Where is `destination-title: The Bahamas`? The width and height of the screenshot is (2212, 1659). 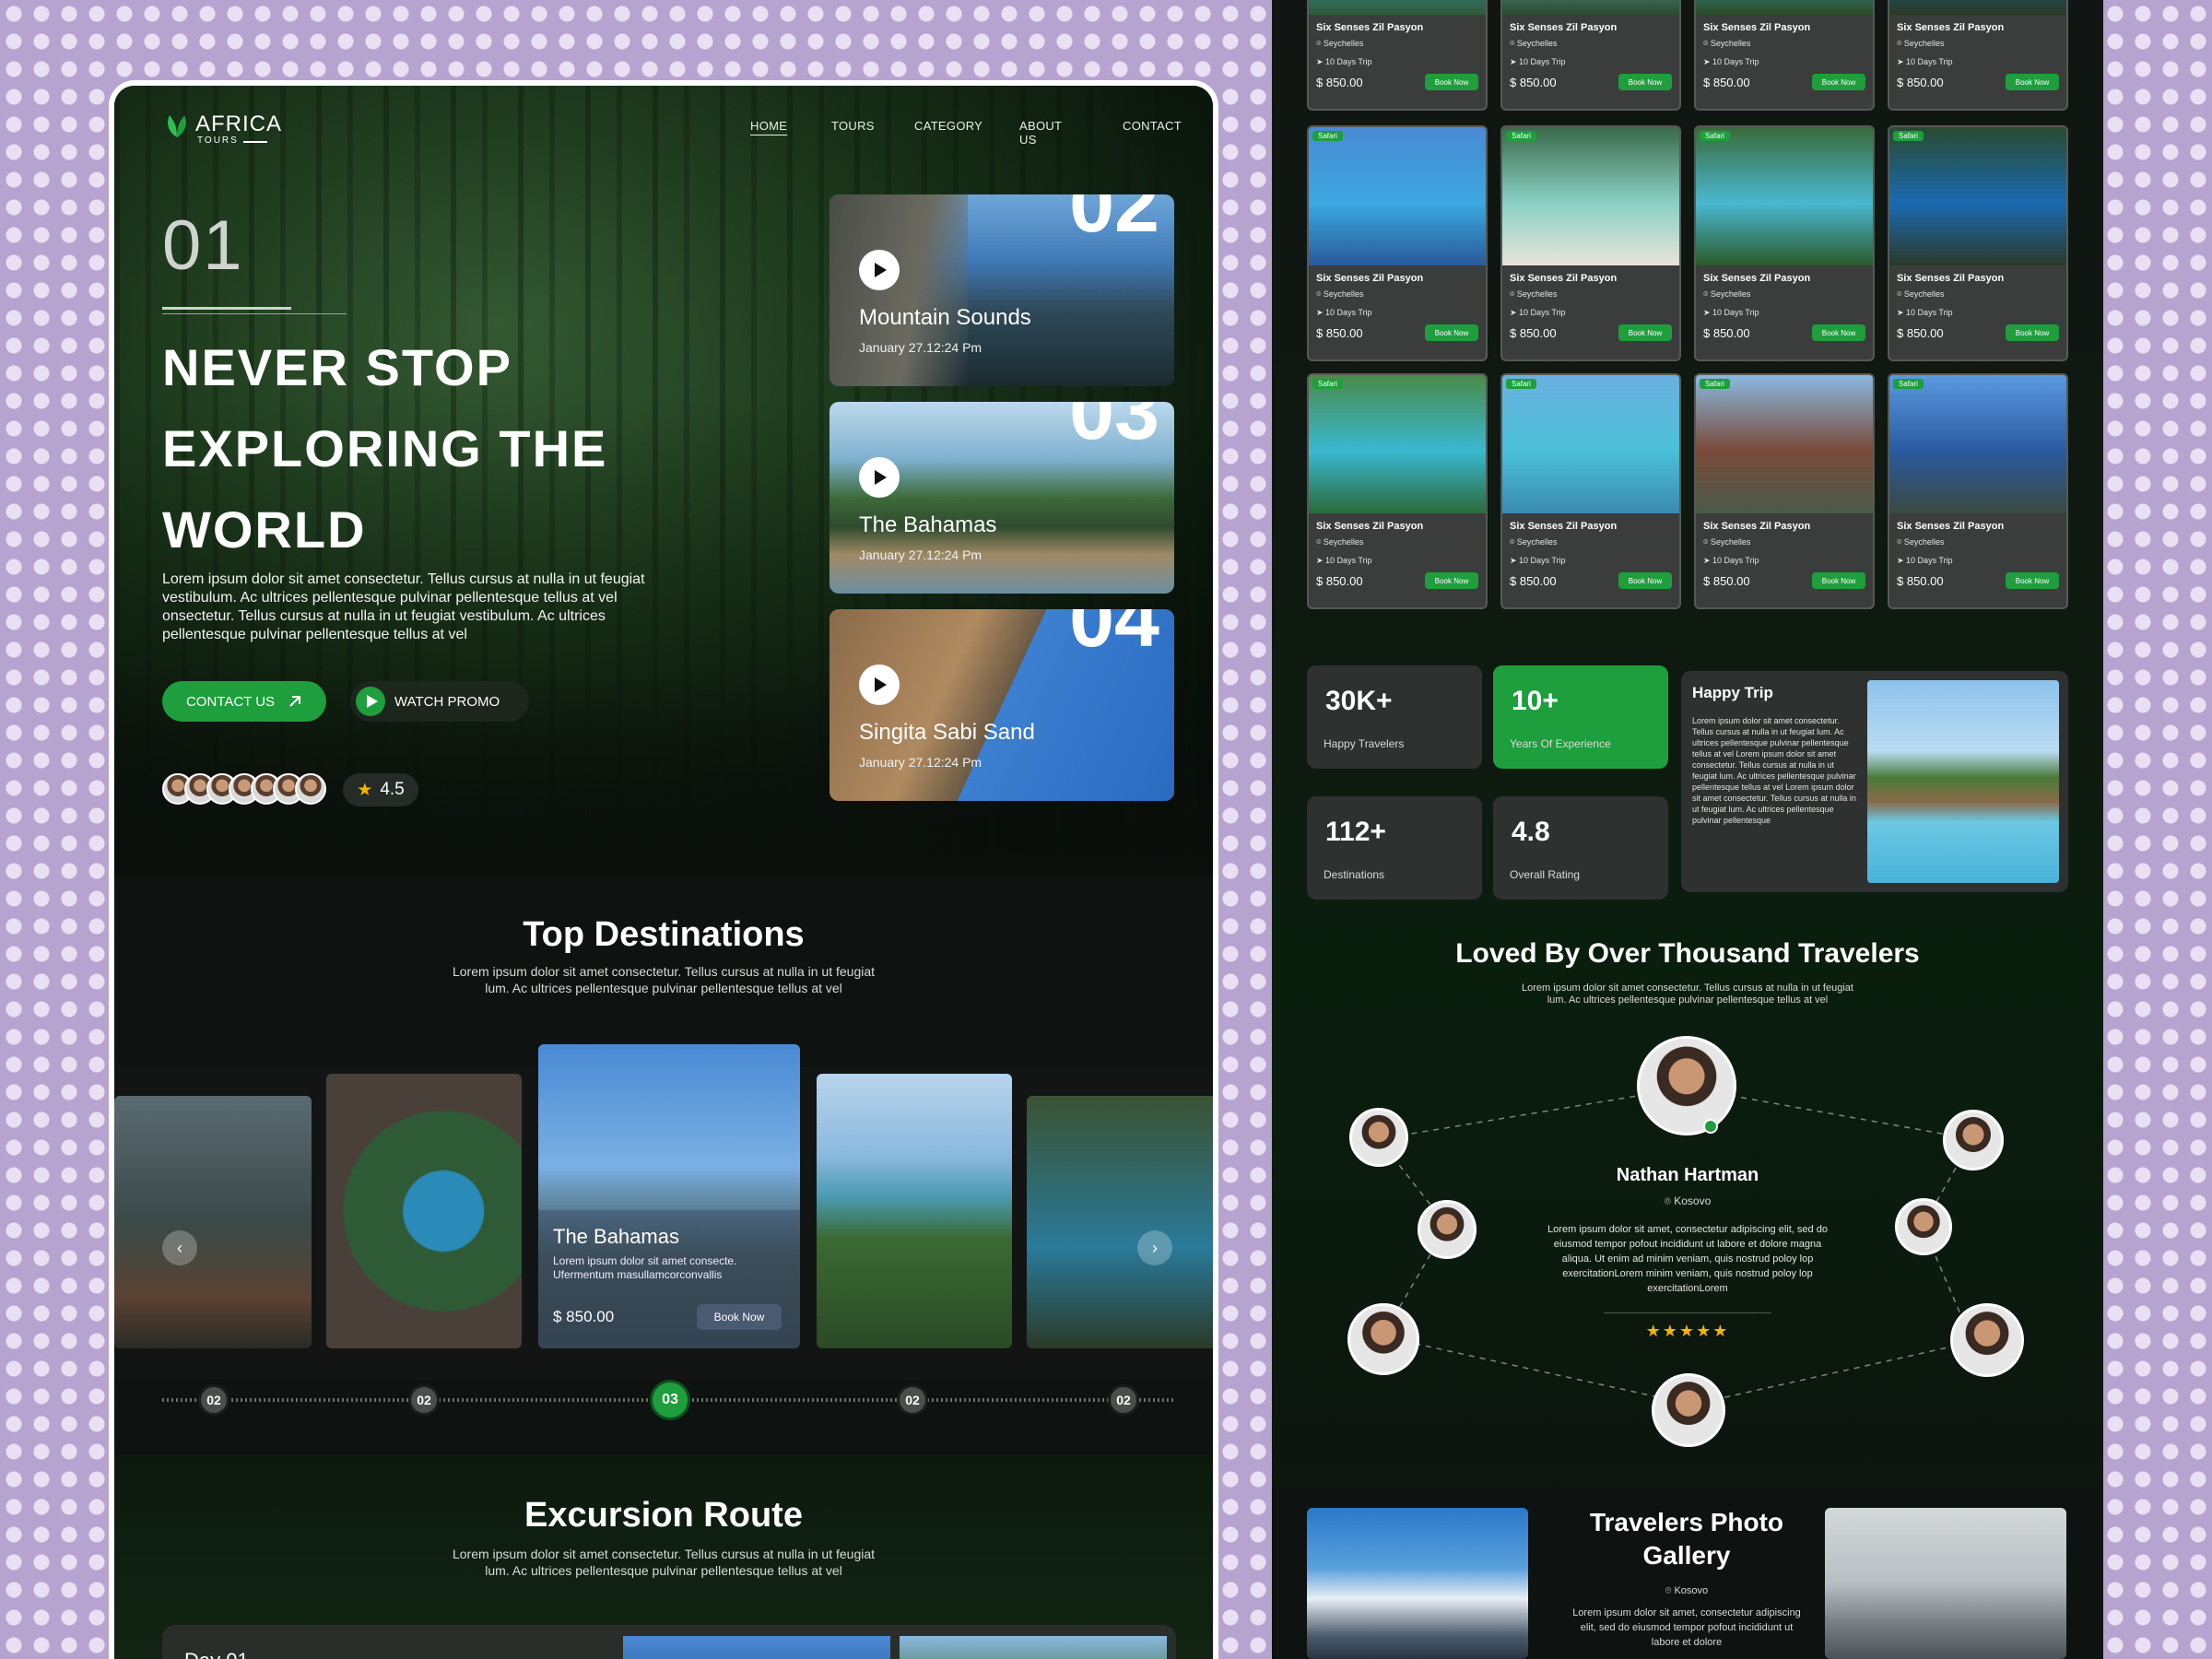
destination-title: The Bahamas is located at coordinates (928, 524).